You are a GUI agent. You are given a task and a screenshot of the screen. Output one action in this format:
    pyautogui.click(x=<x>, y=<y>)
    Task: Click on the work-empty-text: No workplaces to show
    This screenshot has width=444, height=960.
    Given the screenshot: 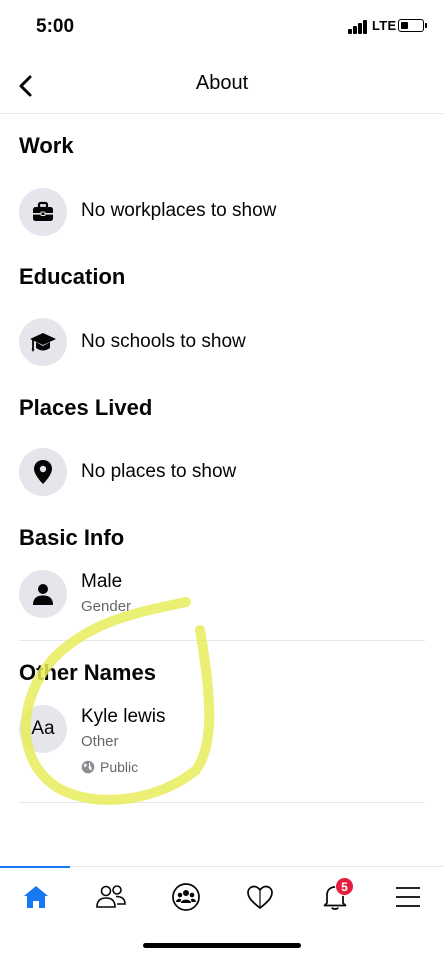 What is the action you would take?
    pyautogui.click(x=179, y=210)
    